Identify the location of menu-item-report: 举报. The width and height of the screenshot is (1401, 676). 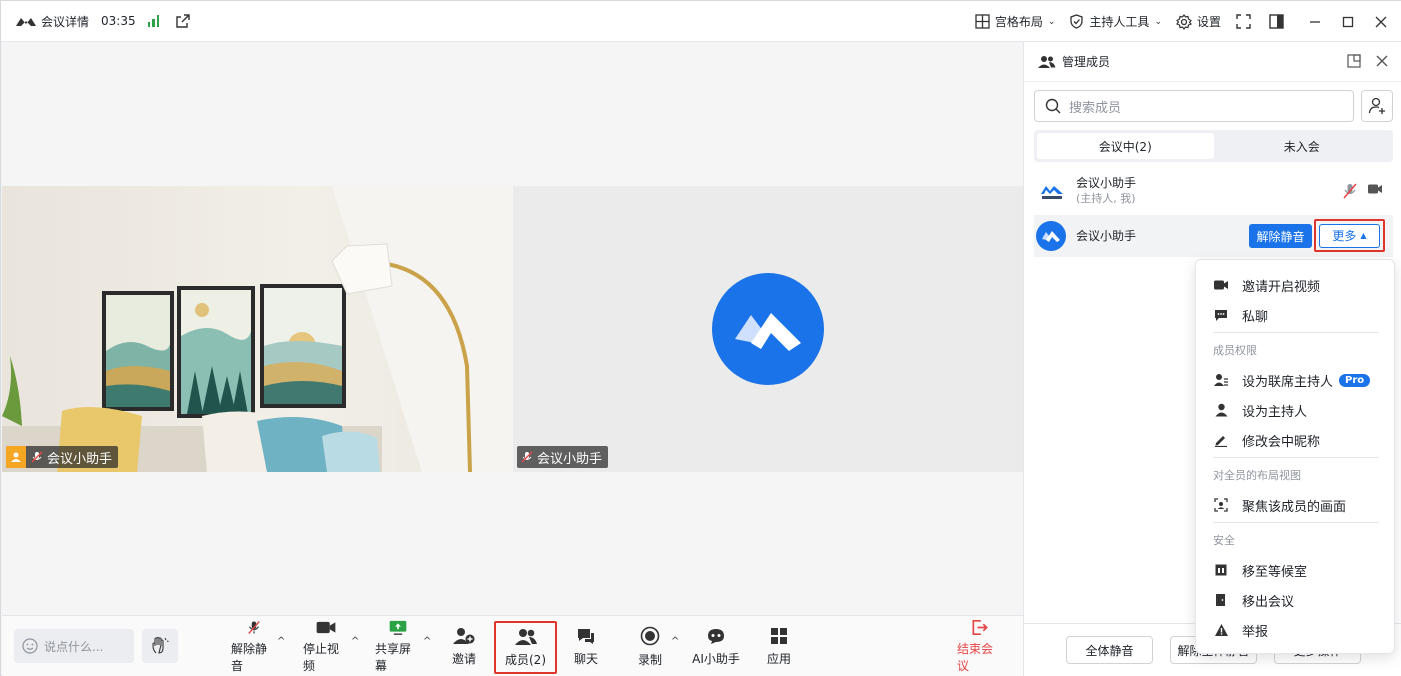
(1296, 630).